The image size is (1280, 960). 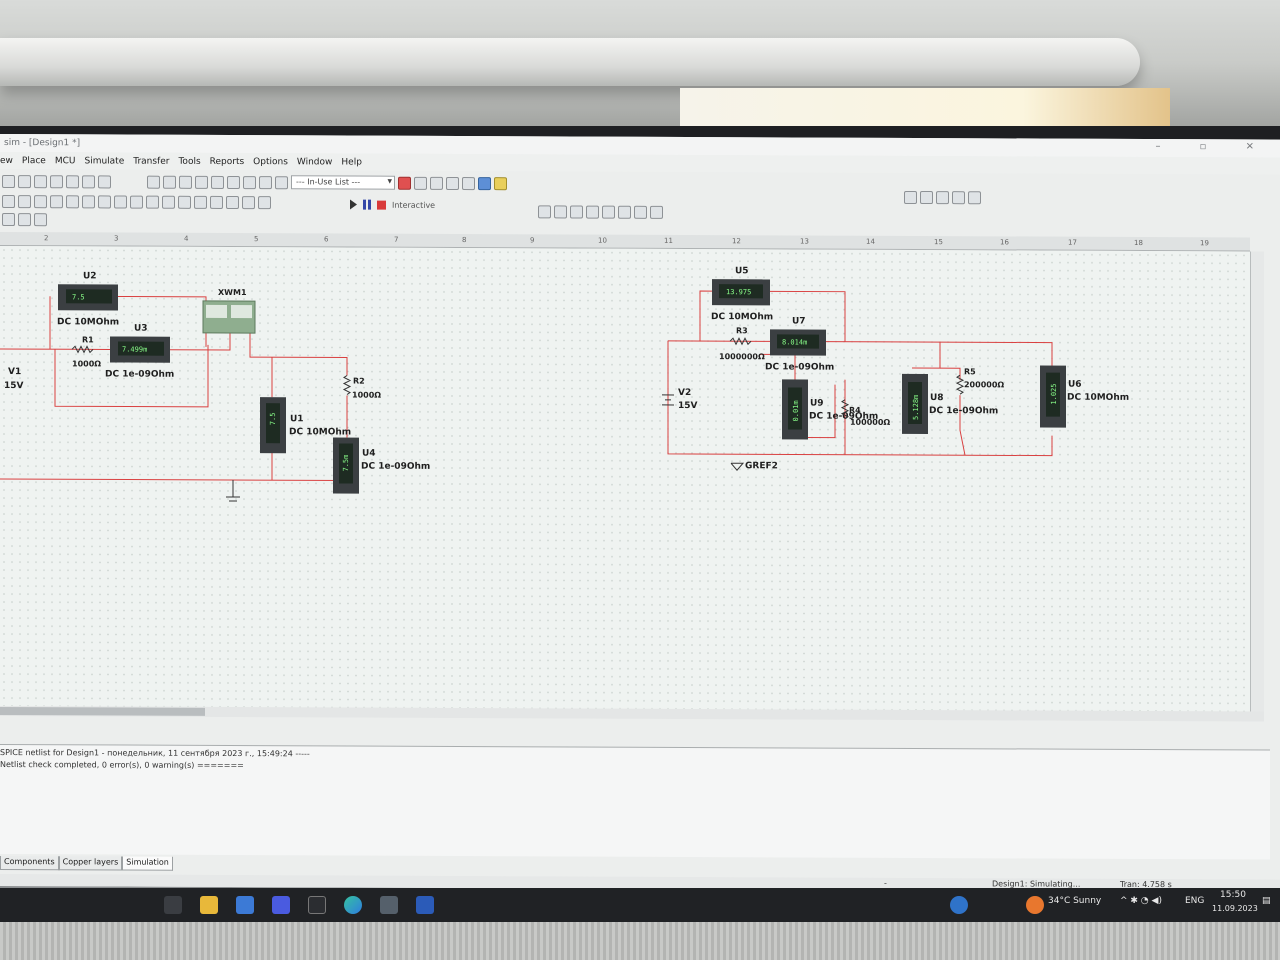 What do you see at coordinates (40, 181) in the screenshot?
I see `cut-icon` at bounding box center [40, 181].